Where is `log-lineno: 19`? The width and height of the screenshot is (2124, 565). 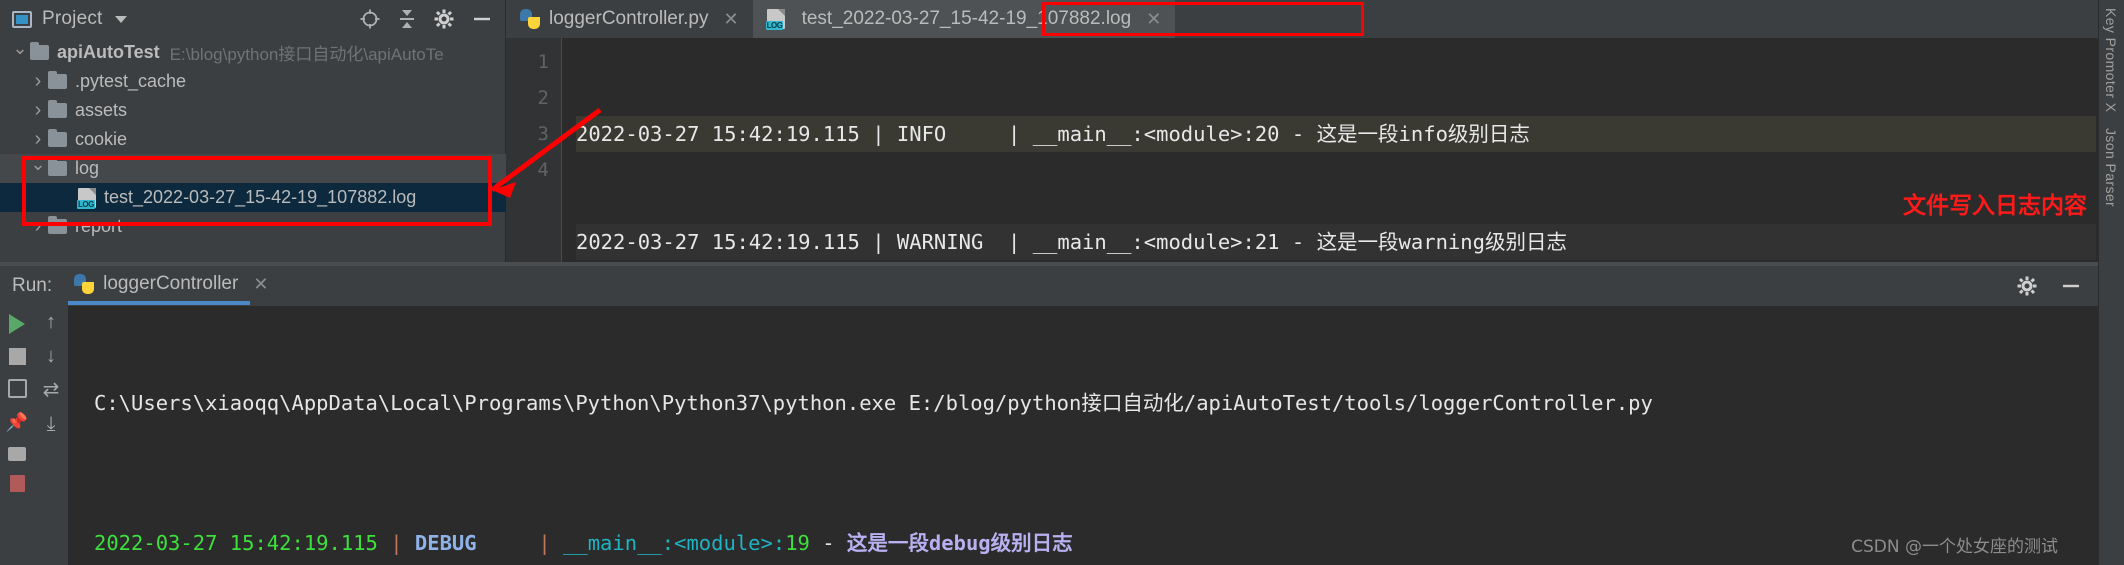
log-lineno: 19 is located at coordinates (797, 543).